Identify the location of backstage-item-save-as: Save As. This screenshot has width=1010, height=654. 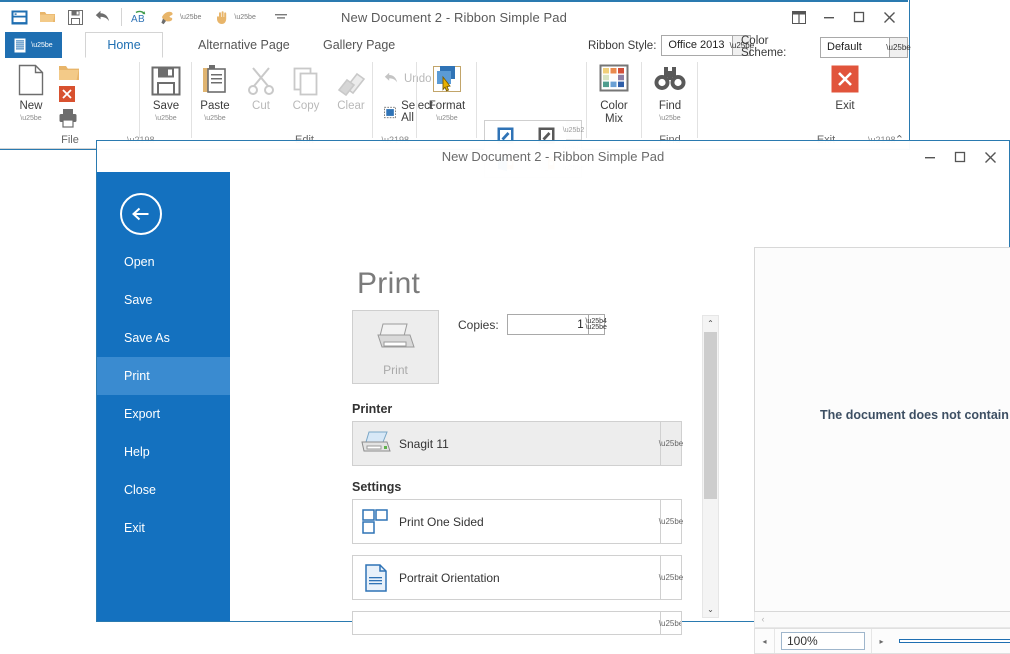
(163, 338).